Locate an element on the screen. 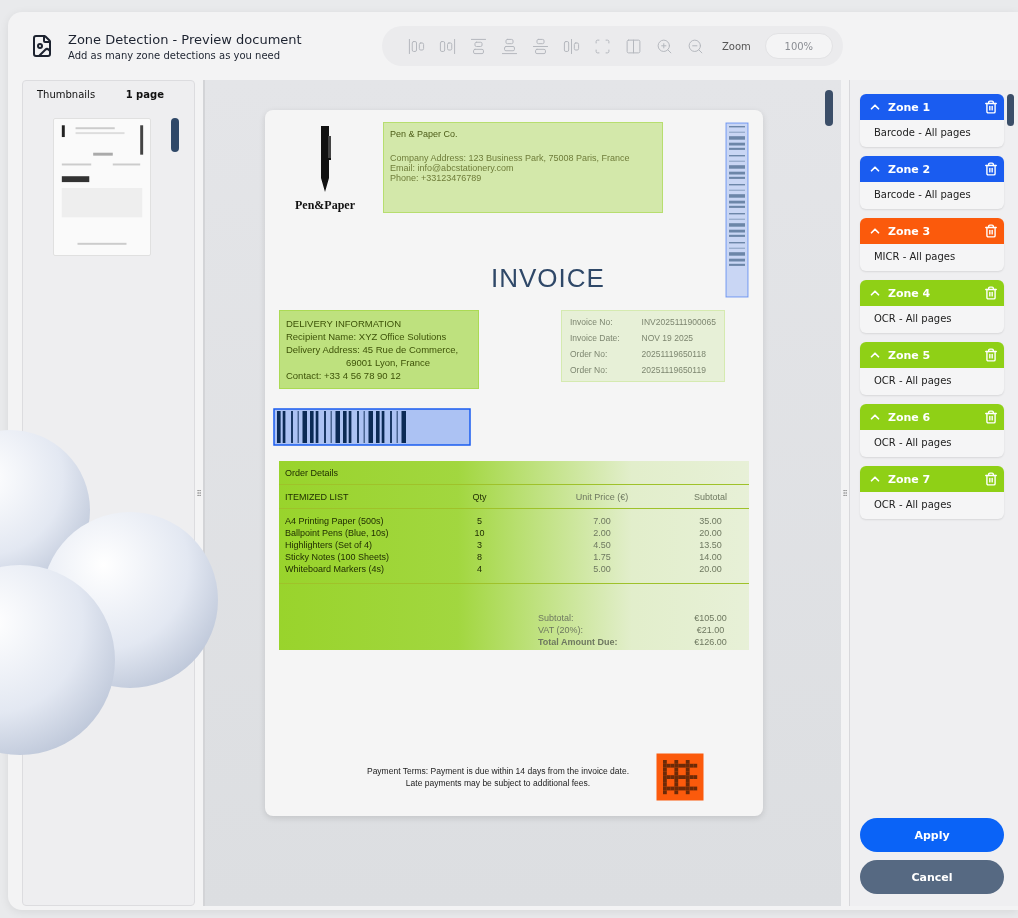 This screenshot has height=918, width=1018. align-left-icon is located at coordinates (416, 46).